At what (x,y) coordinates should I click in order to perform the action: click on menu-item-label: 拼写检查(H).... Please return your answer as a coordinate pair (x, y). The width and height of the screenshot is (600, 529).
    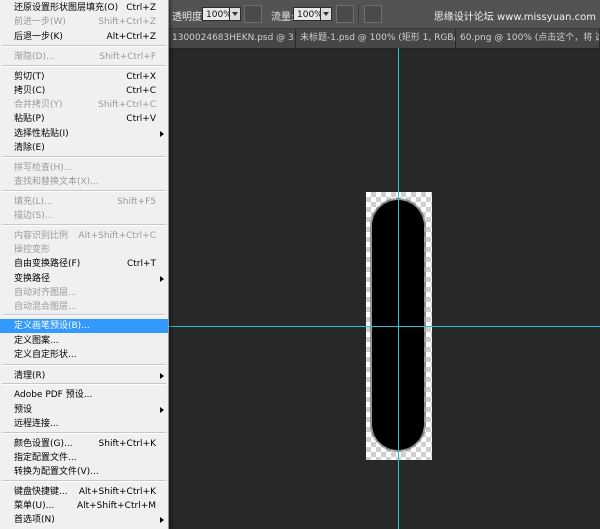
    Looking at the image, I should click on (43, 168).